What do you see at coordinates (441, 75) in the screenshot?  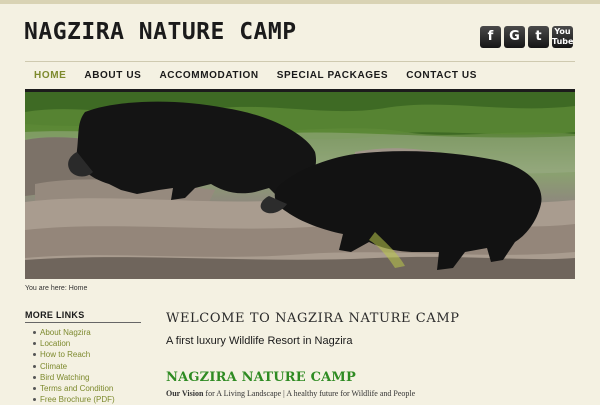 I see `nav-contact-us: CONTACT US` at bounding box center [441, 75].